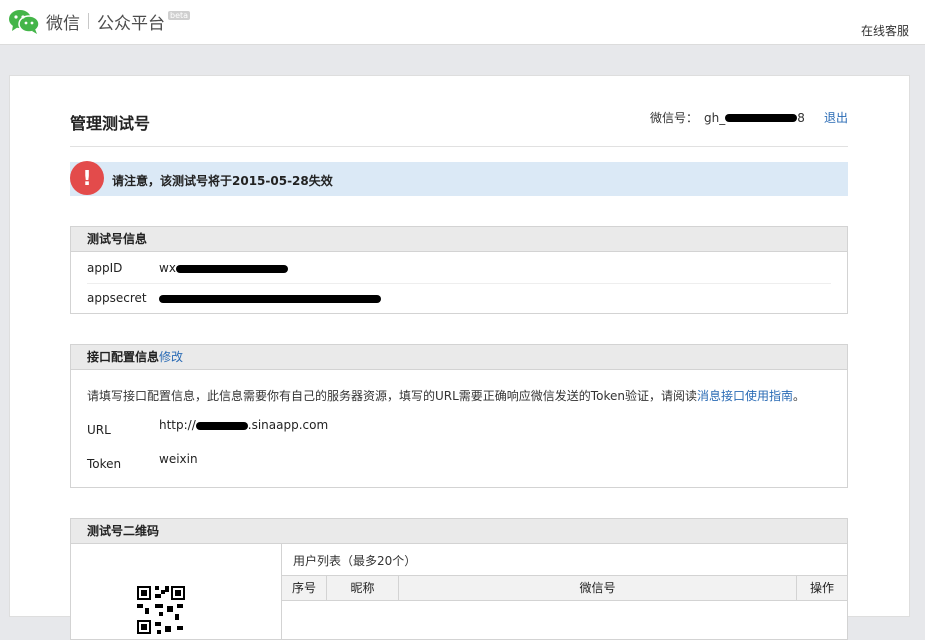 This screenshot has width=925, height=640. Describe the element at coordinates (674, 118) in the screenshot. I see `account-label: 微信号：` at that location.